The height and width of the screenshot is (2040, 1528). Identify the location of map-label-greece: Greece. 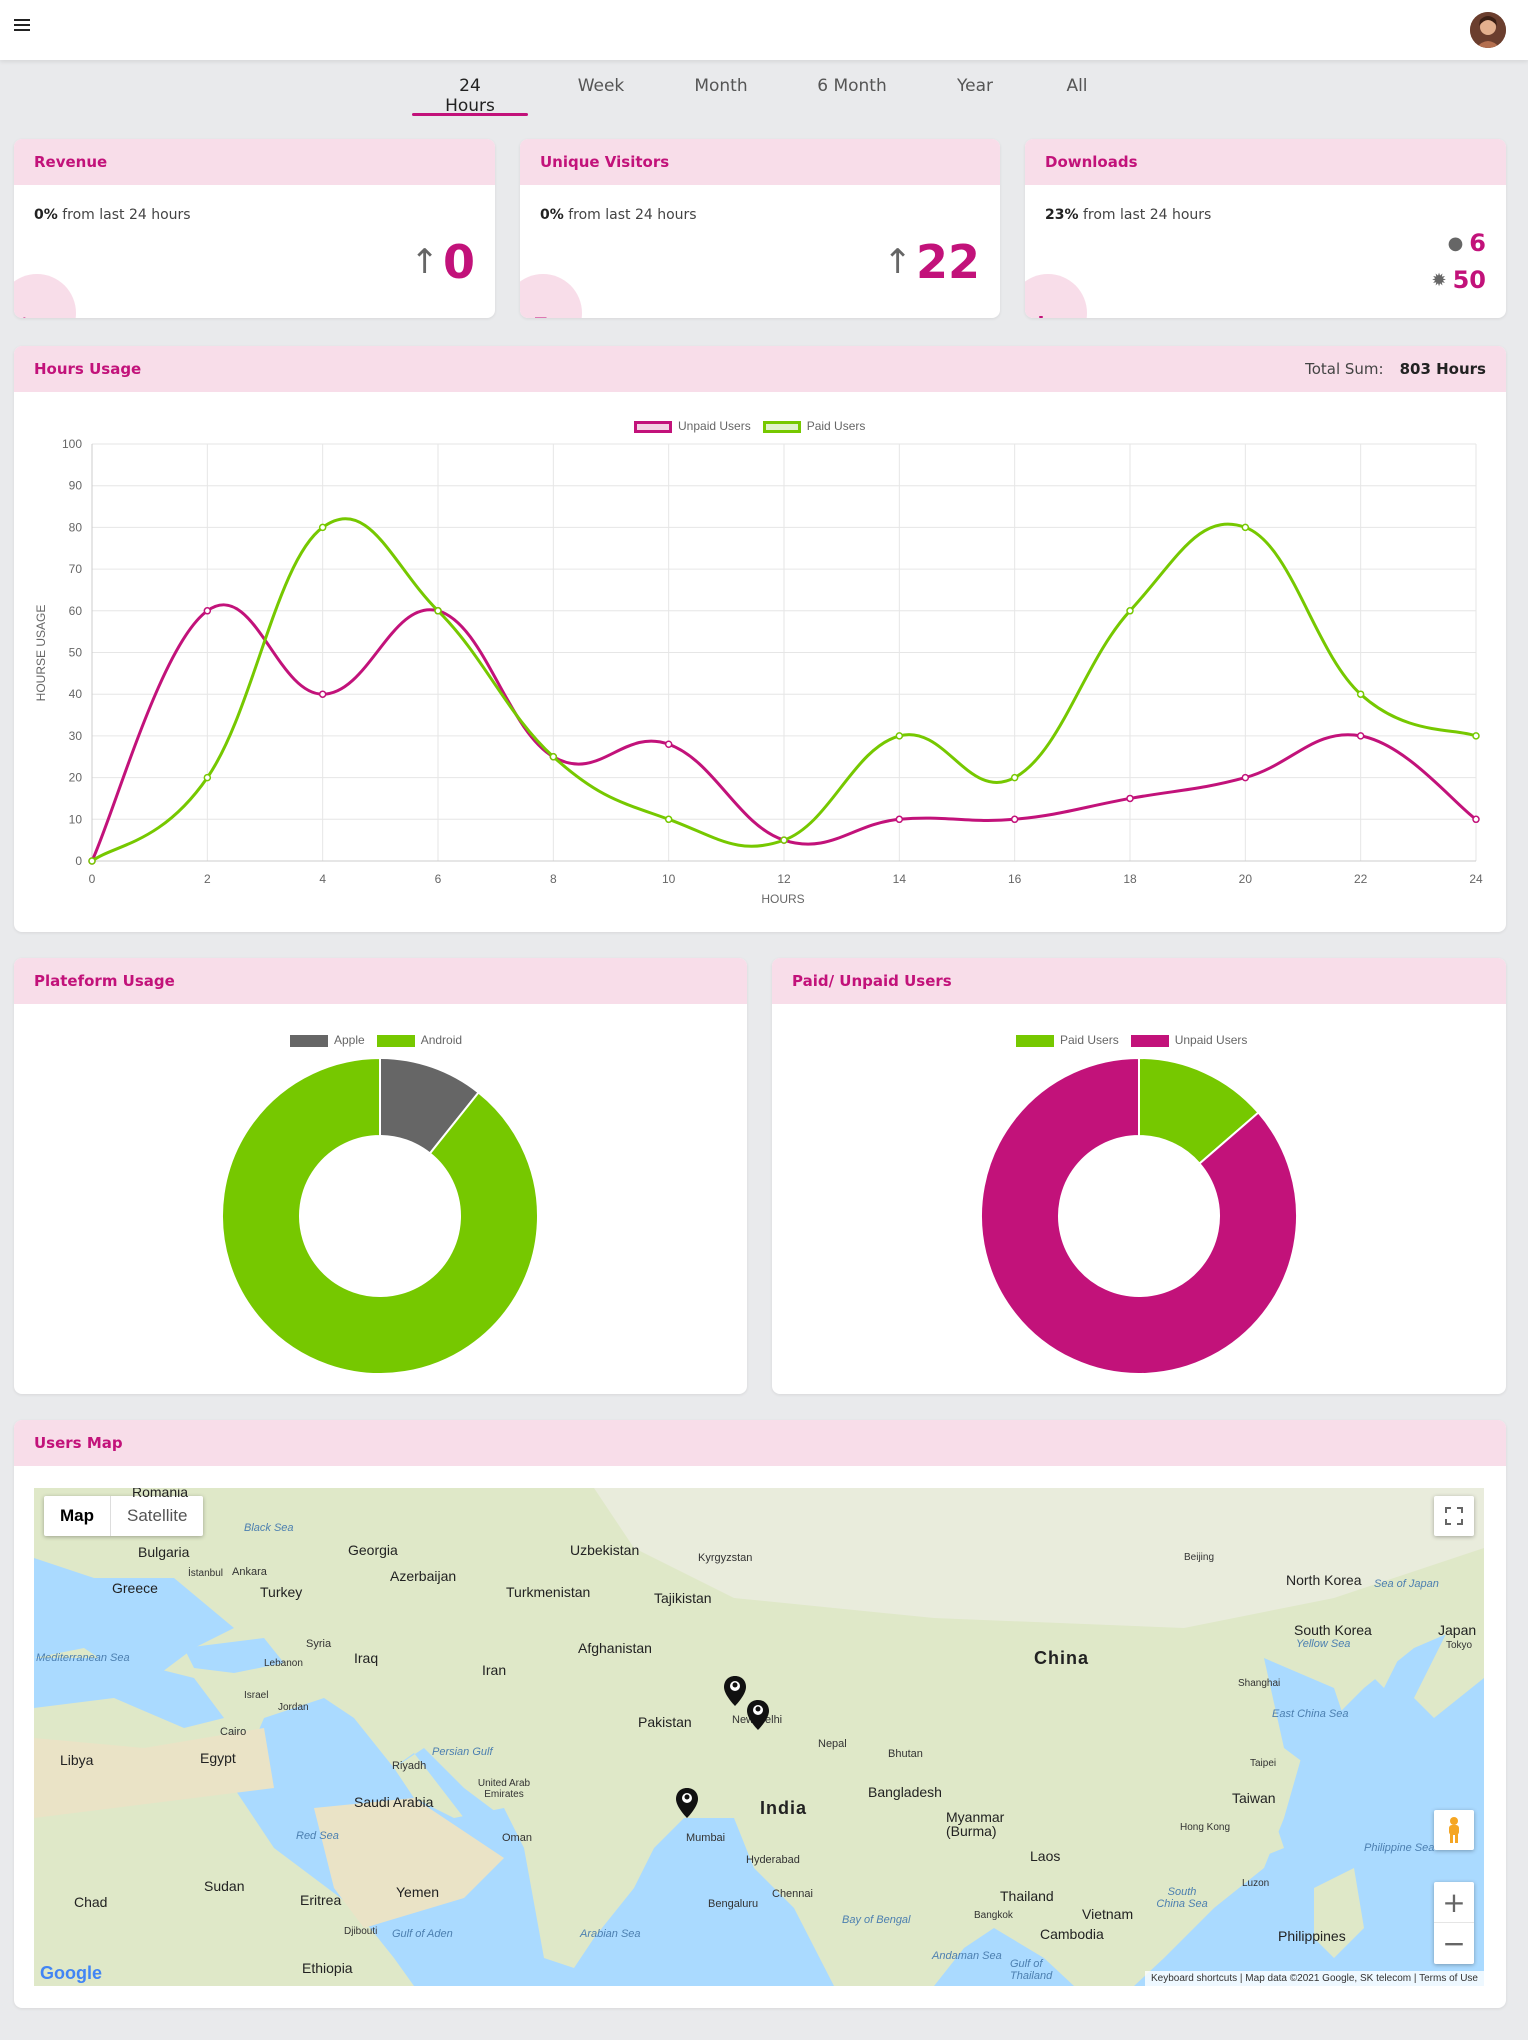
(135, 1588).